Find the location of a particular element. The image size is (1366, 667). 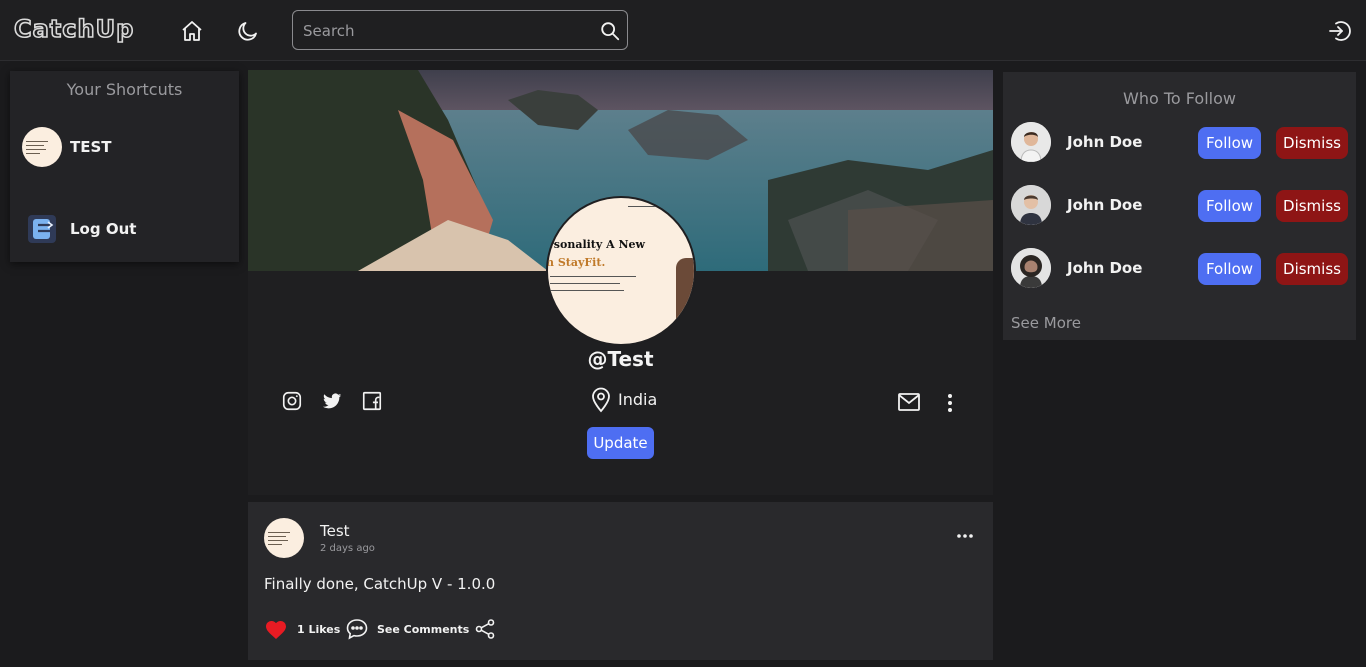

shortcut-item-test: TEST is located at coordinates (122, 147).